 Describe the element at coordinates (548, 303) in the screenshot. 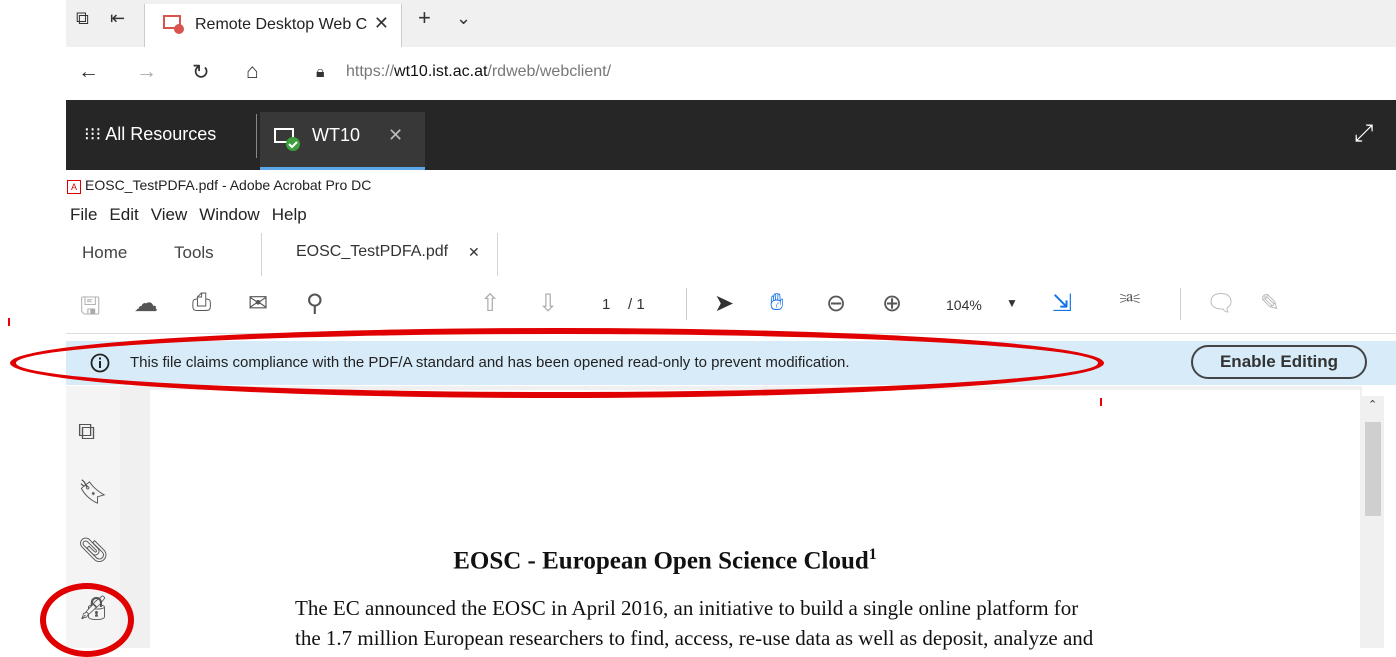

I see `next-page-icon: ⇩` at that location.